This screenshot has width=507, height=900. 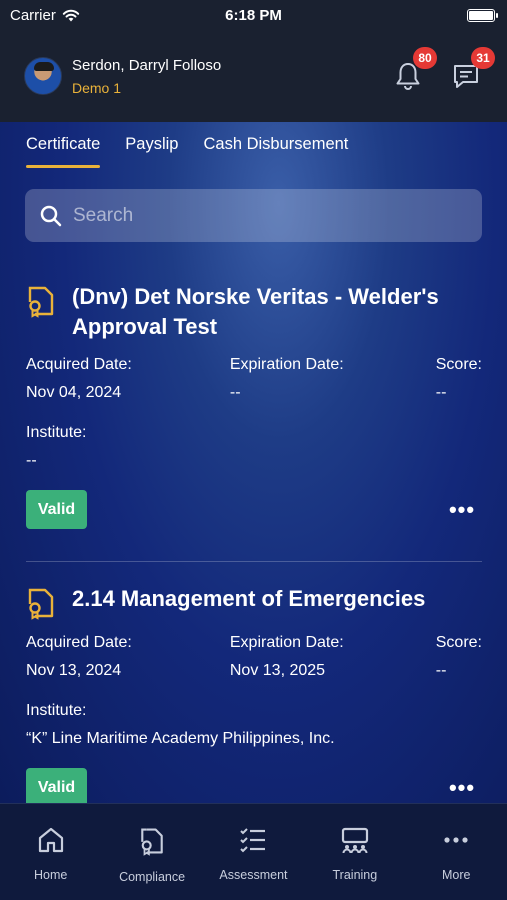 What do you see at coordinates (456, 840) in the screenshot?
I see `more-icon` at bounding box center [456, 840].